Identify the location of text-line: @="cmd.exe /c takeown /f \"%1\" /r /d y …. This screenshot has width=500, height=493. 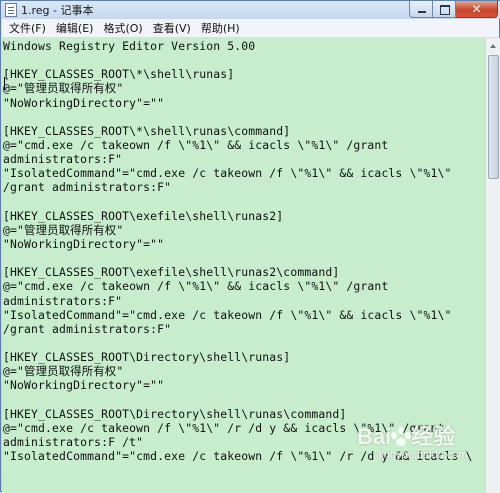
(224, 427).